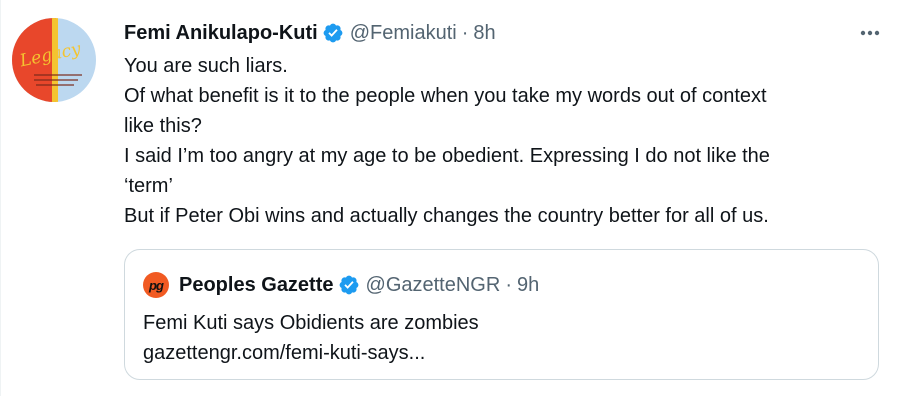 The width and height of the screenshot is (907, 396). What do you see at coordinates (148, 186) in the screenshot?
I see `tweet-text-line: ‘term’` at bounding box center [148, 186].